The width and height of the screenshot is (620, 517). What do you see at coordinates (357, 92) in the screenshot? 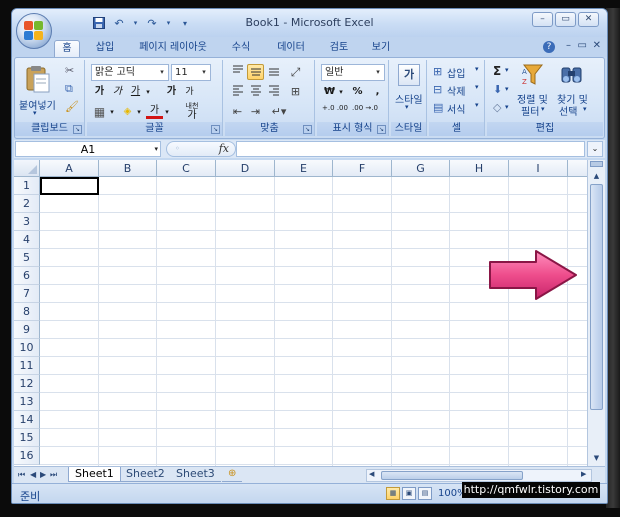
I see `percent-button: %` at bounding box center [357, 92].